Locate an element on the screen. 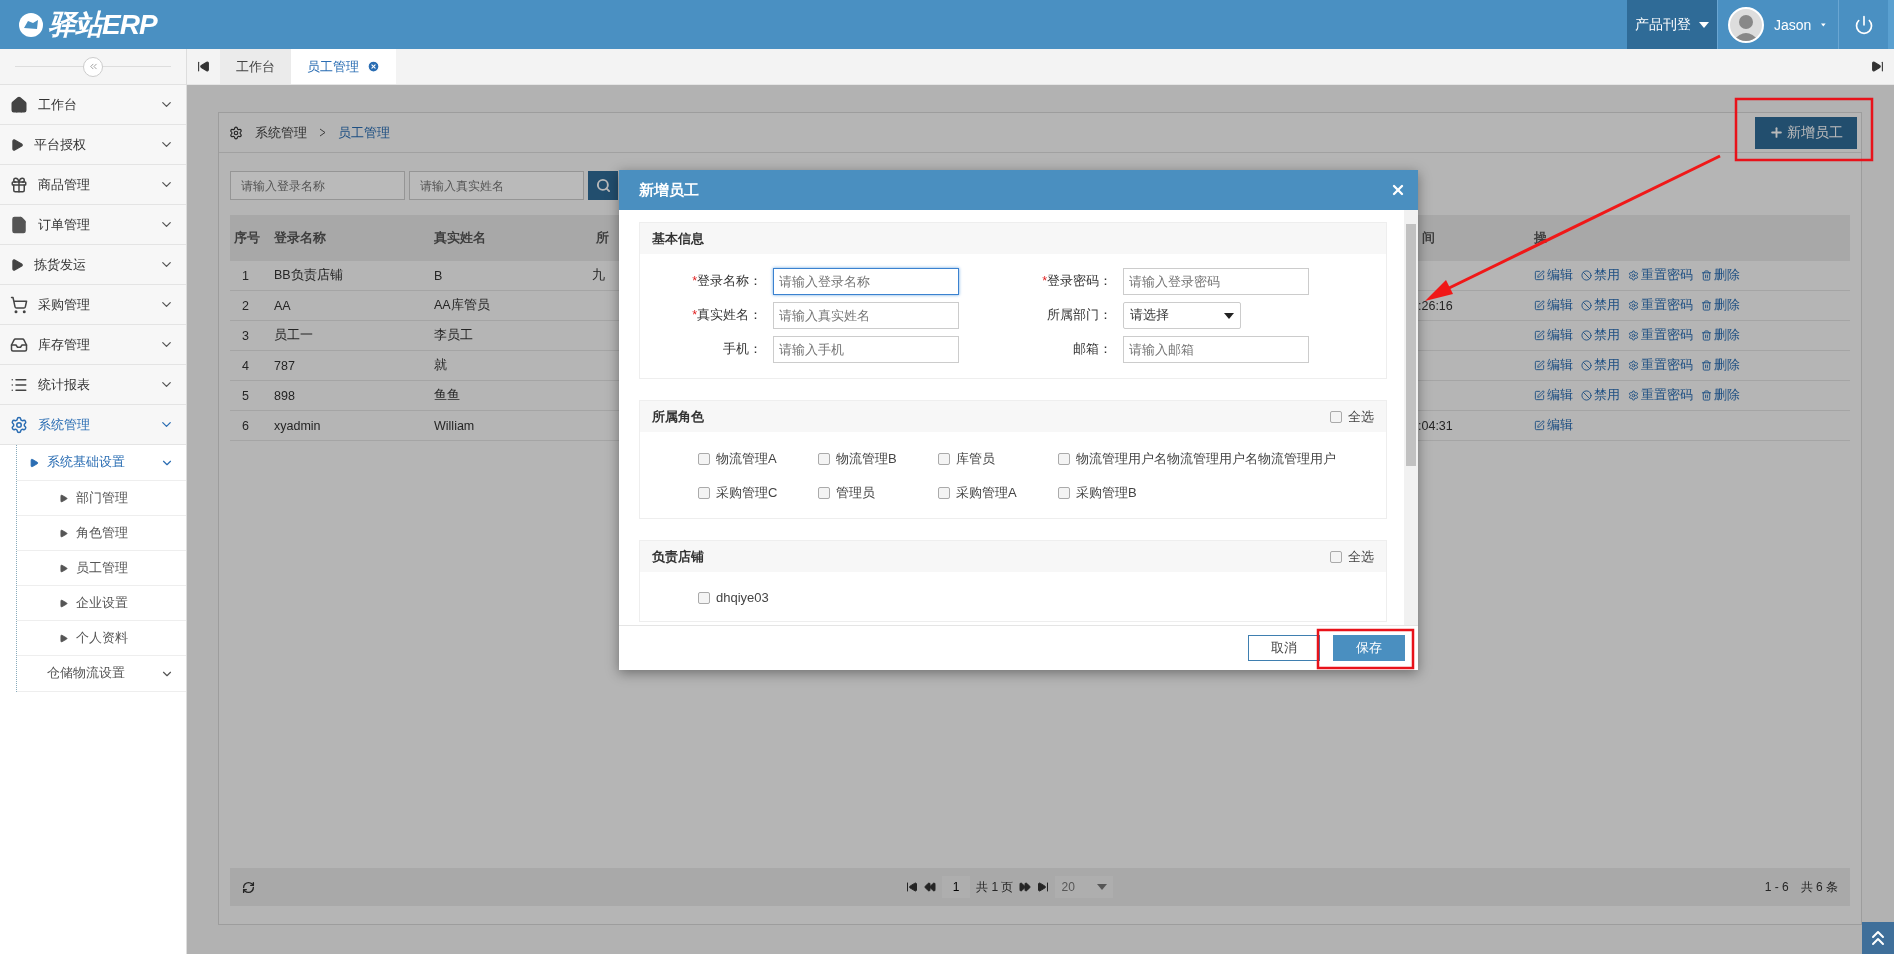 The image size is (1894, 954). sidebar-item: 系统管理 is located at coordinates (93, 425).